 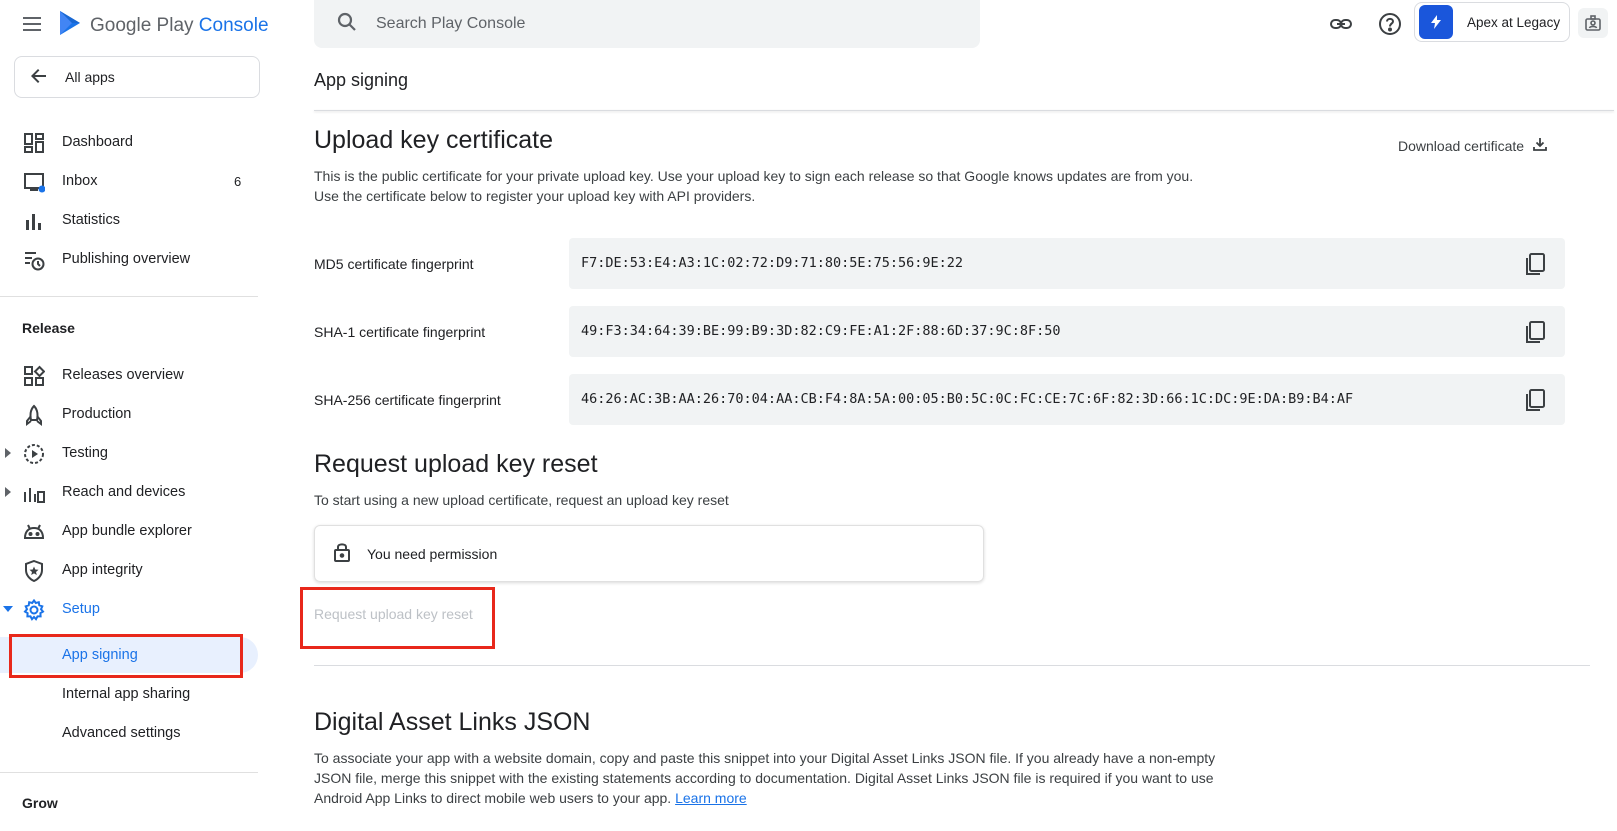 What do you see at coordinates (126, 694) in the screenshot?
I see `sidebar-item-label: Internal app sharing` at bounding box center [126, 694].